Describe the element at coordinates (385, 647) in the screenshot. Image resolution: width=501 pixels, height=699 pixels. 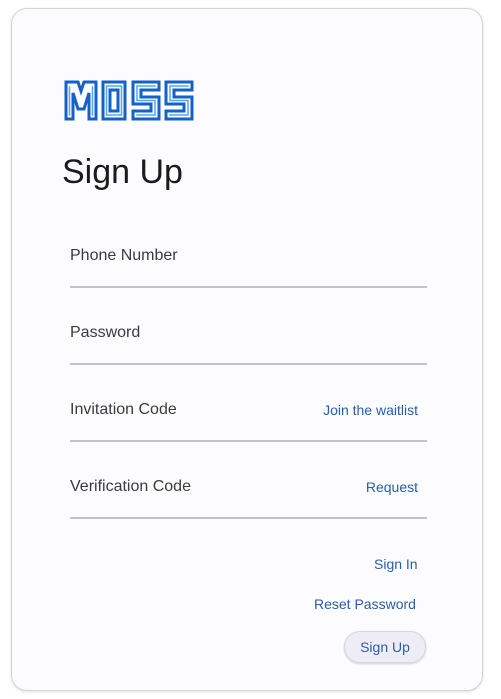
I see `sign-up-button: Sign Up` at that location.